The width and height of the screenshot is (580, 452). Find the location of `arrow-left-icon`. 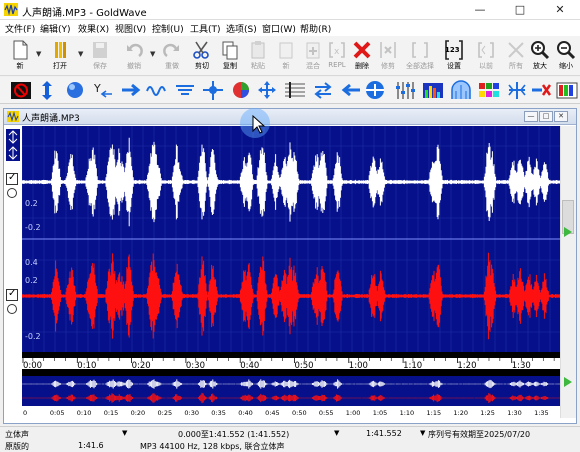

arrow-left-icon is located at coordinates (351, 90).